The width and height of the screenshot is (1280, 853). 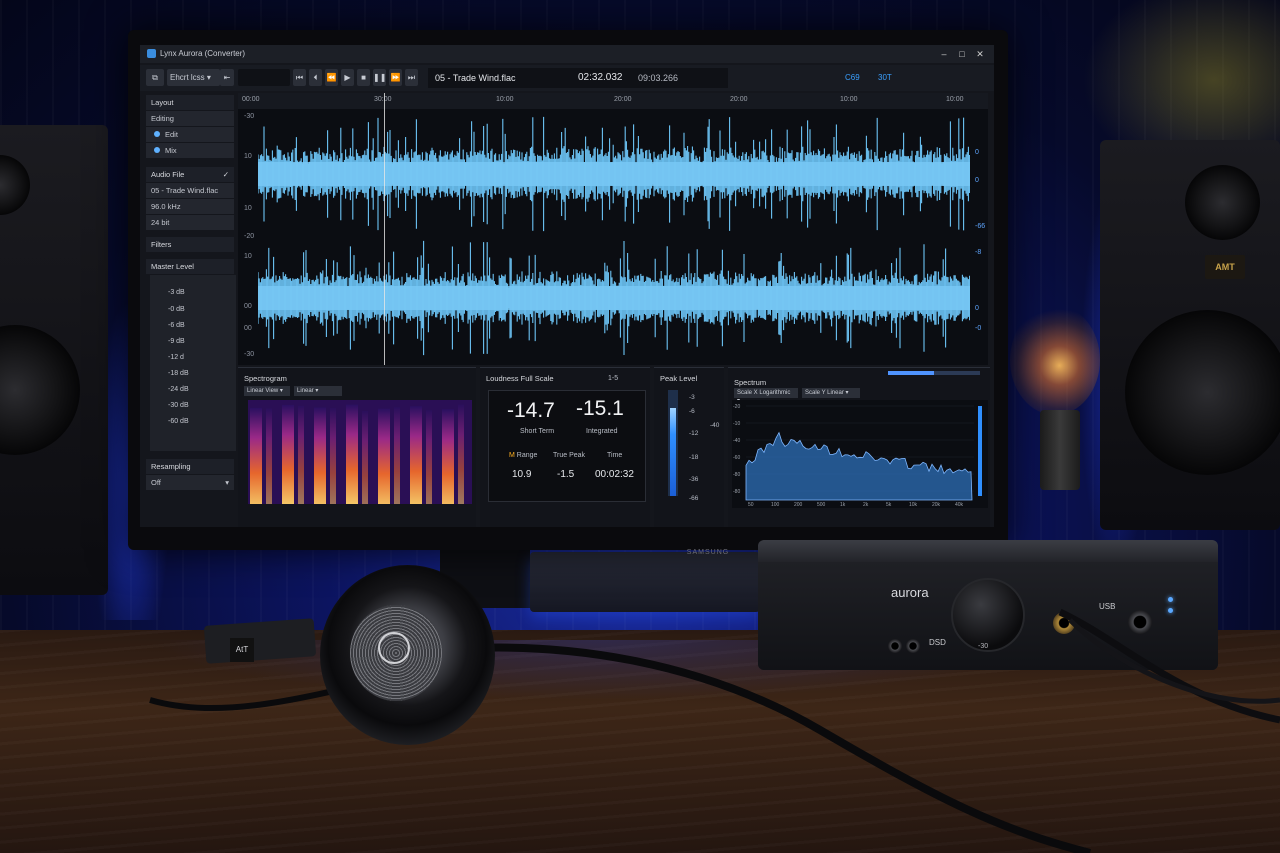 What do you see at coordinates (394, 648) in the screenshot?
I see `headphone-logo-icon` at bounding box center [394, 648].